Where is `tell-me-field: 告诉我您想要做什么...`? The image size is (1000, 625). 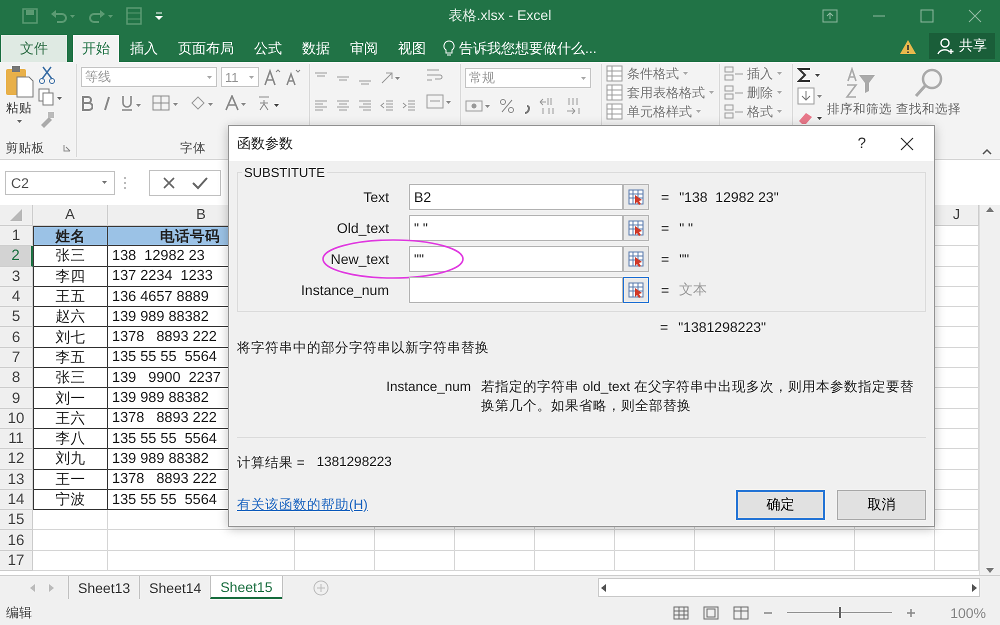
tell-me-field: 告诉我您想要做什么... is located at coordinates (528, 49).